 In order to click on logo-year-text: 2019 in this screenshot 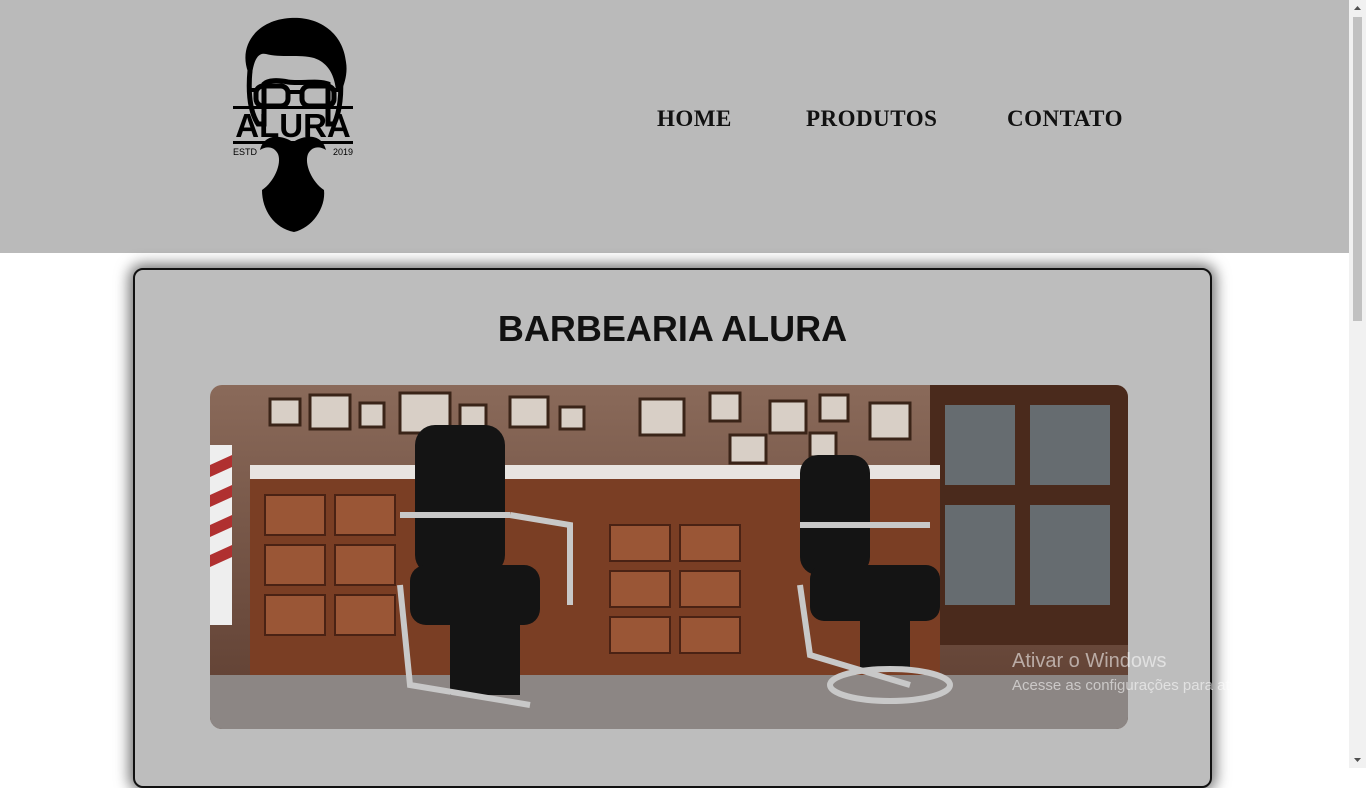, I will do `click(343, 152)`.